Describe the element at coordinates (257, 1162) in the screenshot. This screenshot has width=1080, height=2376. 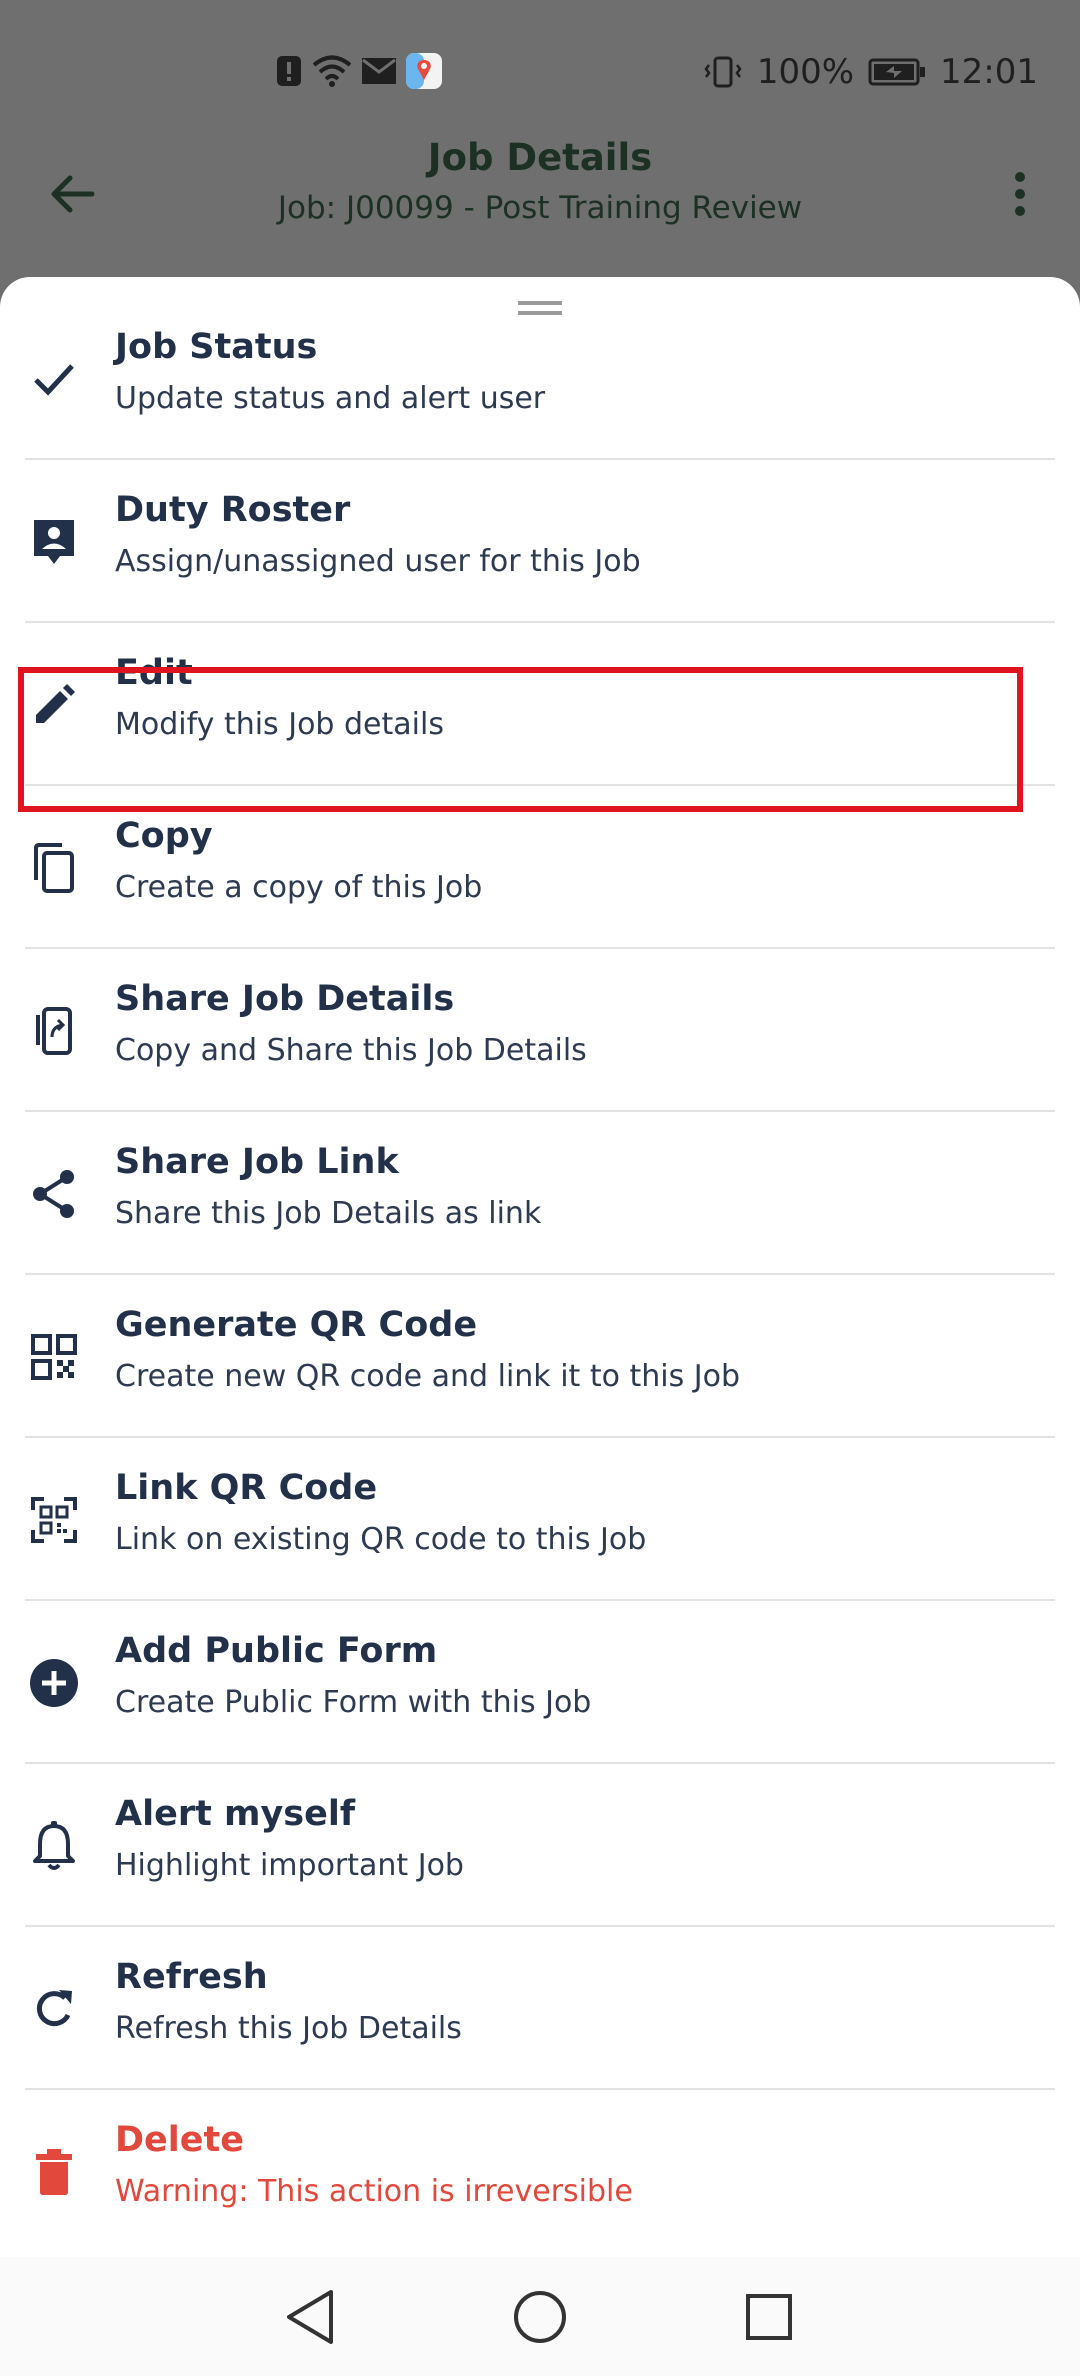
I see `menu-item-title: Share Job Link` at that location.